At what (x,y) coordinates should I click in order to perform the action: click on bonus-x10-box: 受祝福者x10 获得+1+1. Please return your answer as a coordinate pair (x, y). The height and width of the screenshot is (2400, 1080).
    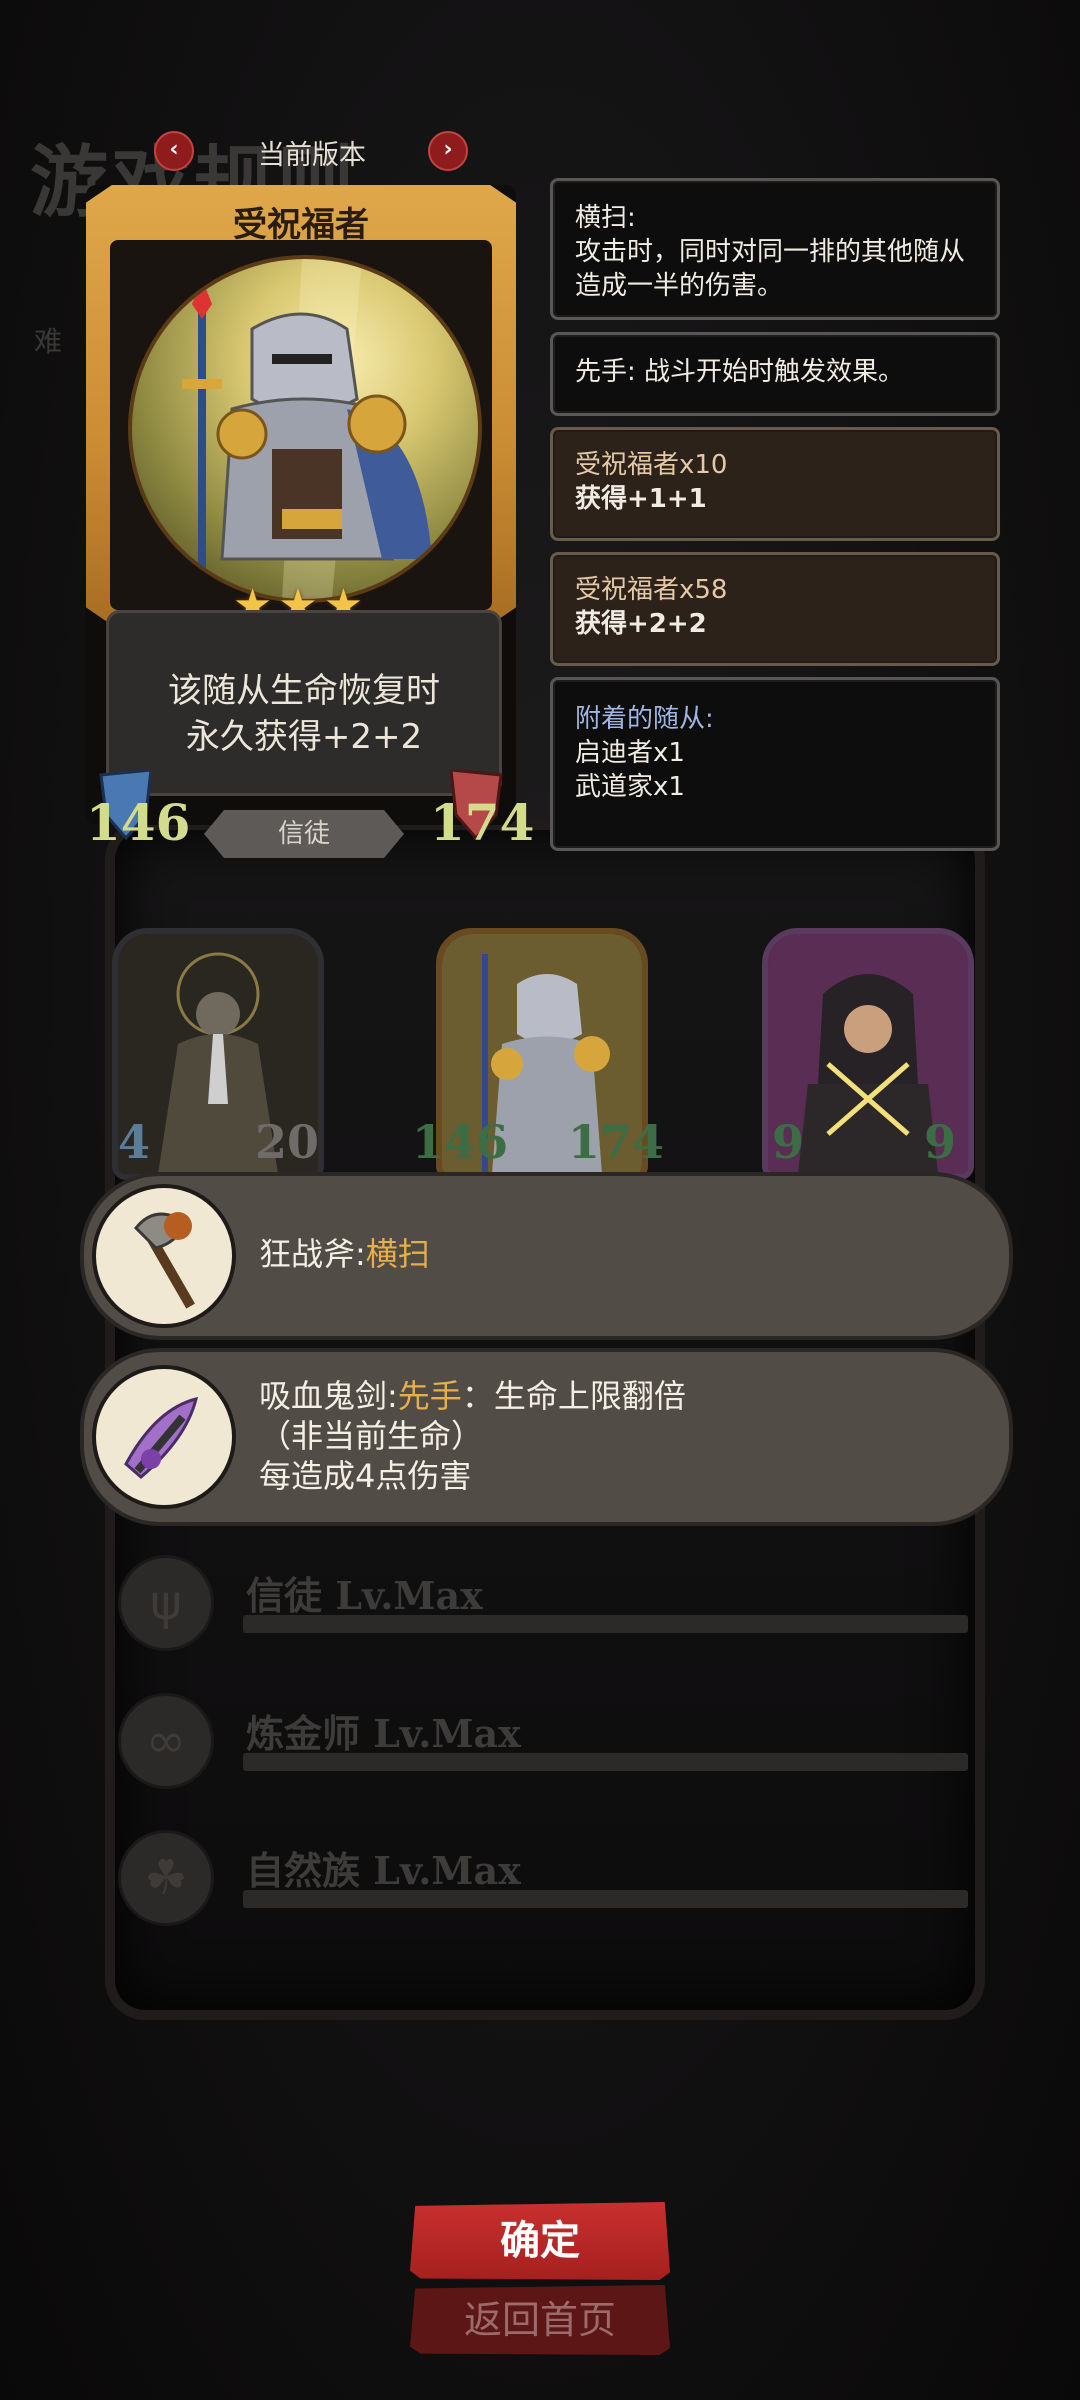
    Looking at the image, I should click on (775, 484).